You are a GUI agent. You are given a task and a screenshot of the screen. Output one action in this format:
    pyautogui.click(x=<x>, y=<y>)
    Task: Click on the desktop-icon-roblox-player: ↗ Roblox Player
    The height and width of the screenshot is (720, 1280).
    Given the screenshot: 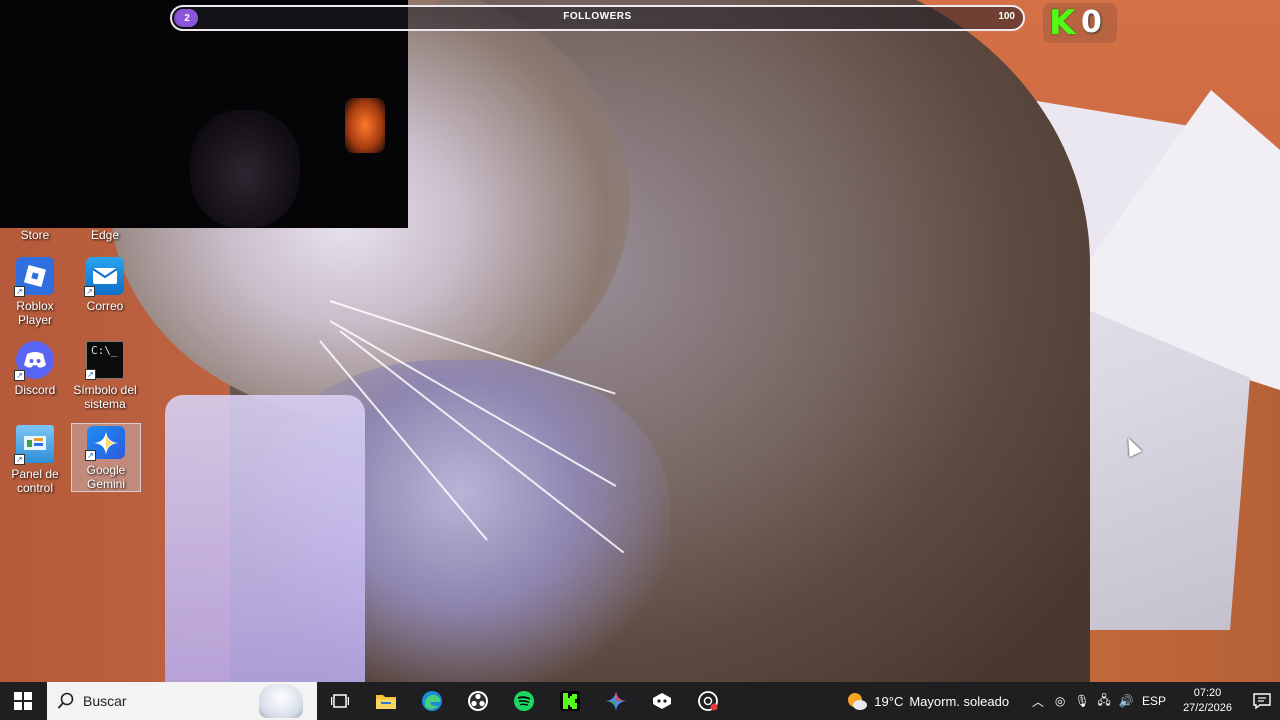 What is the action you would take?
    pyautogui.click(x=35, y=292)
    